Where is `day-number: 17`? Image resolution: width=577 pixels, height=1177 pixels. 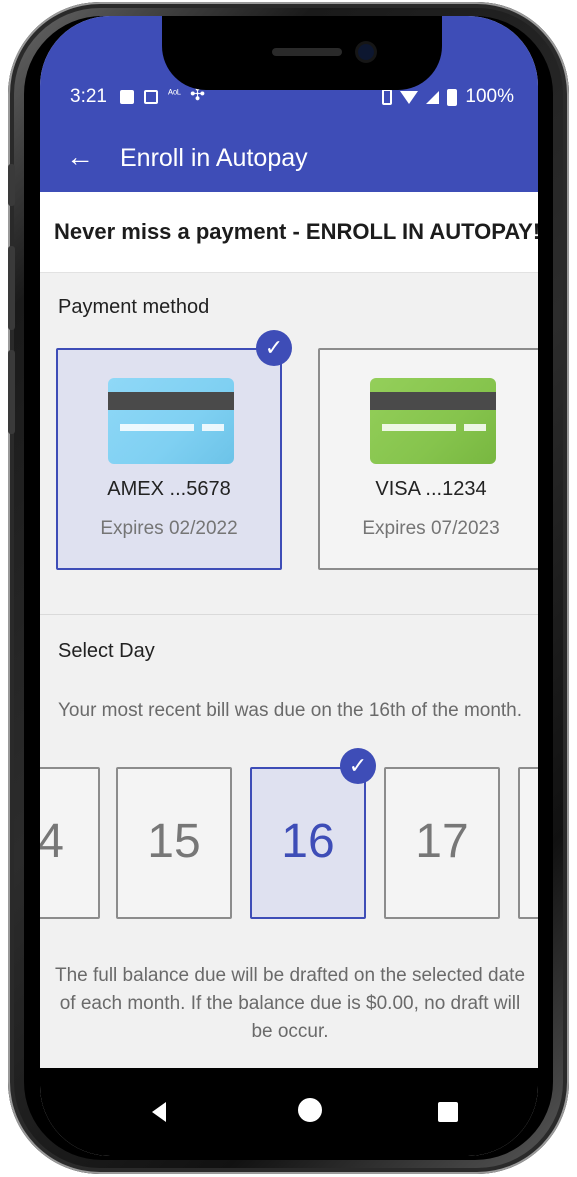
day-number: 17 is located at coordinates (442, 841).